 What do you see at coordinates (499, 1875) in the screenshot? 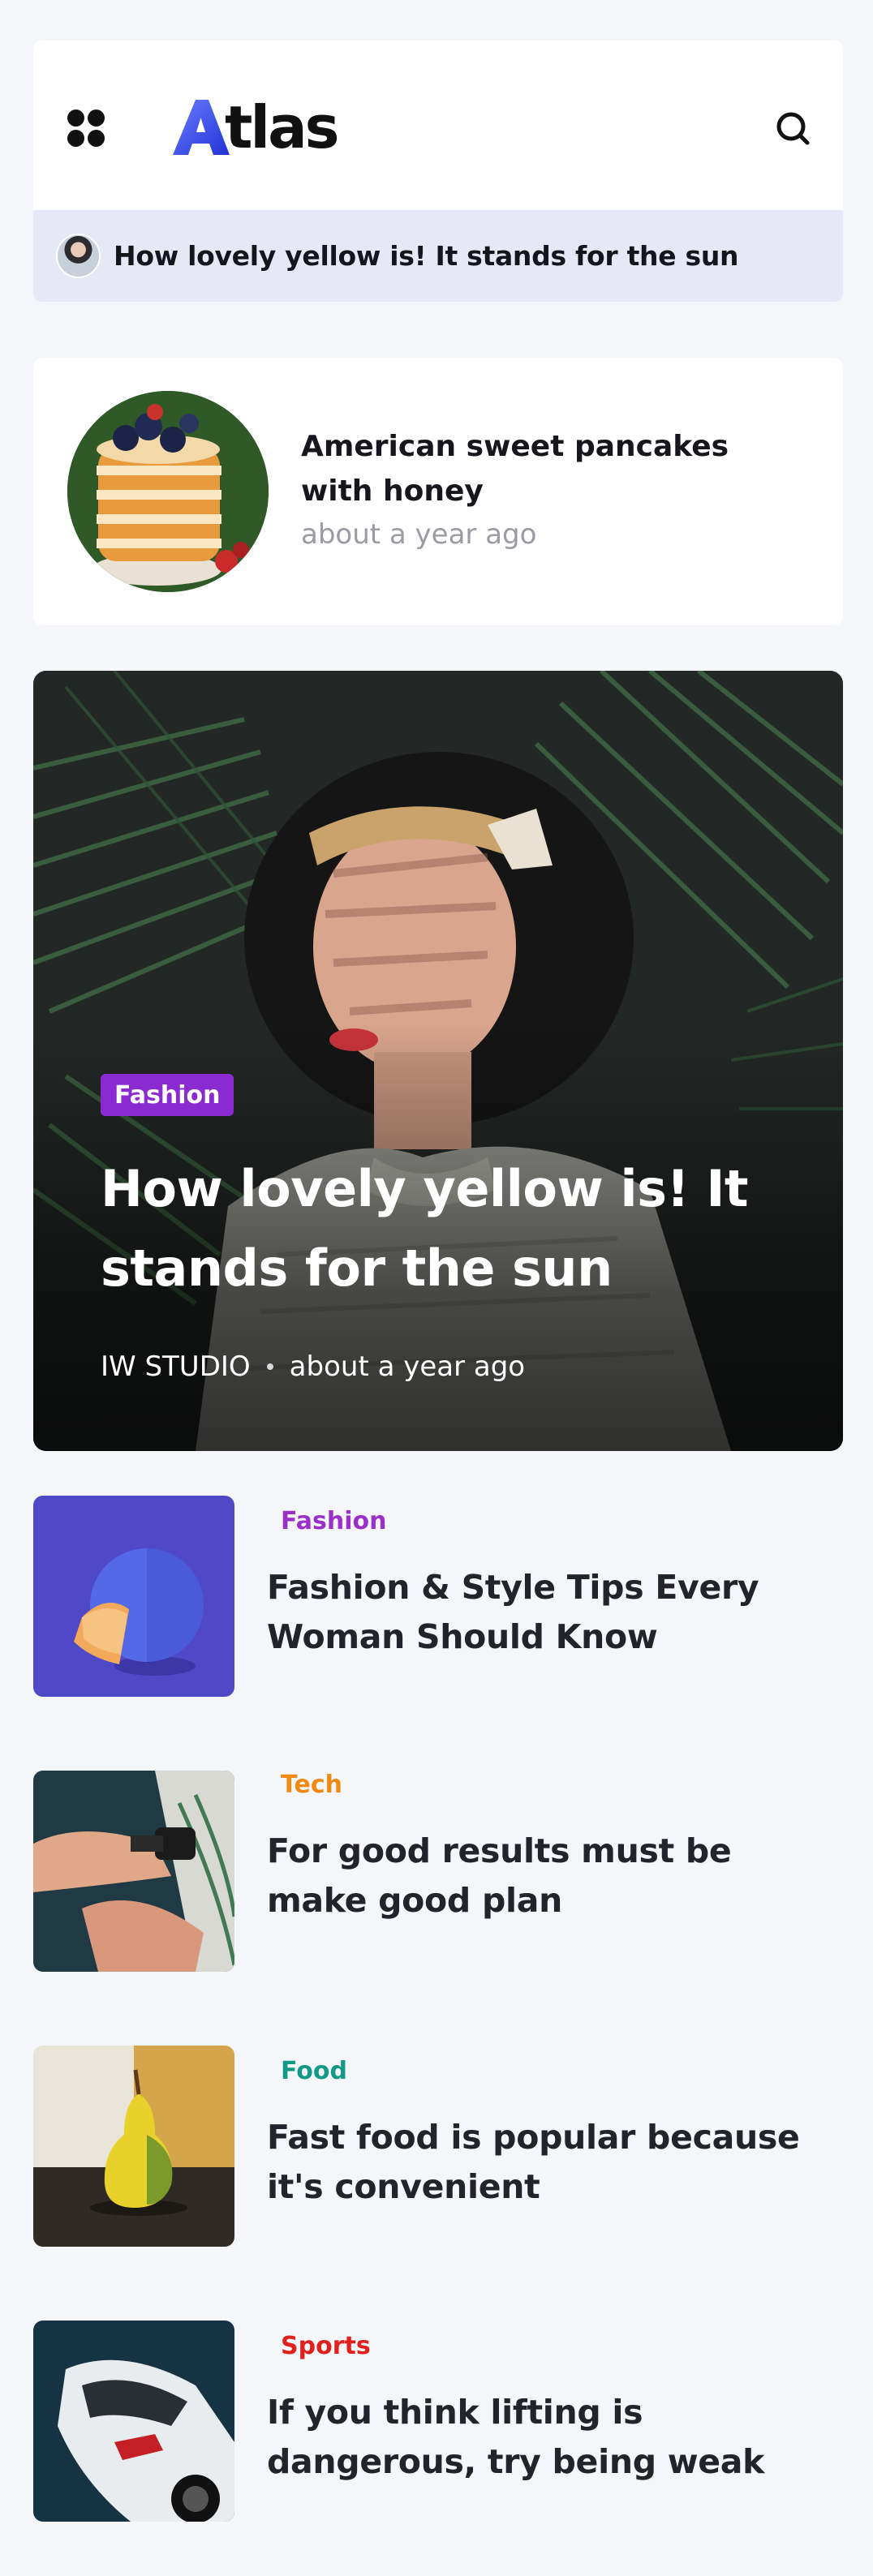
I see `list-title: For good results must be make good plan` at bounding box center [499, 1875].